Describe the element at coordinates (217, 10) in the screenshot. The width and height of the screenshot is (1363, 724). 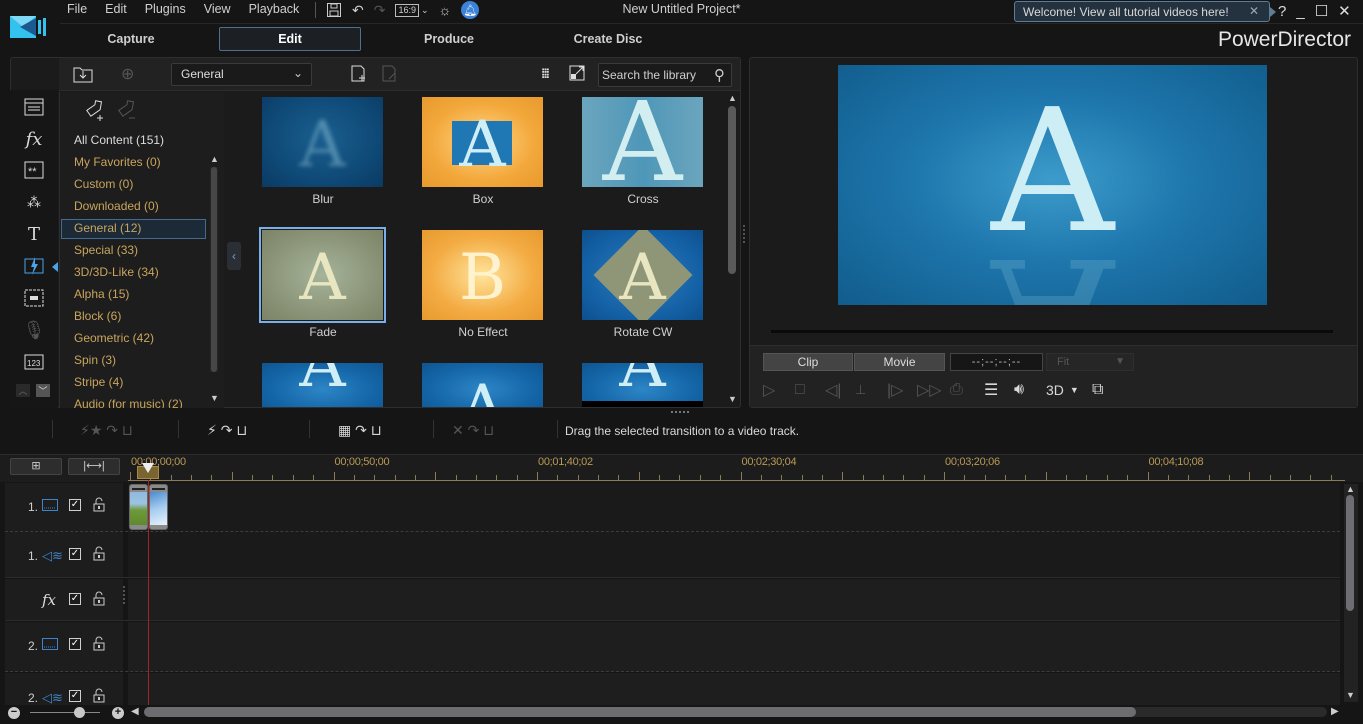
I see `menu-view: View` at that location.